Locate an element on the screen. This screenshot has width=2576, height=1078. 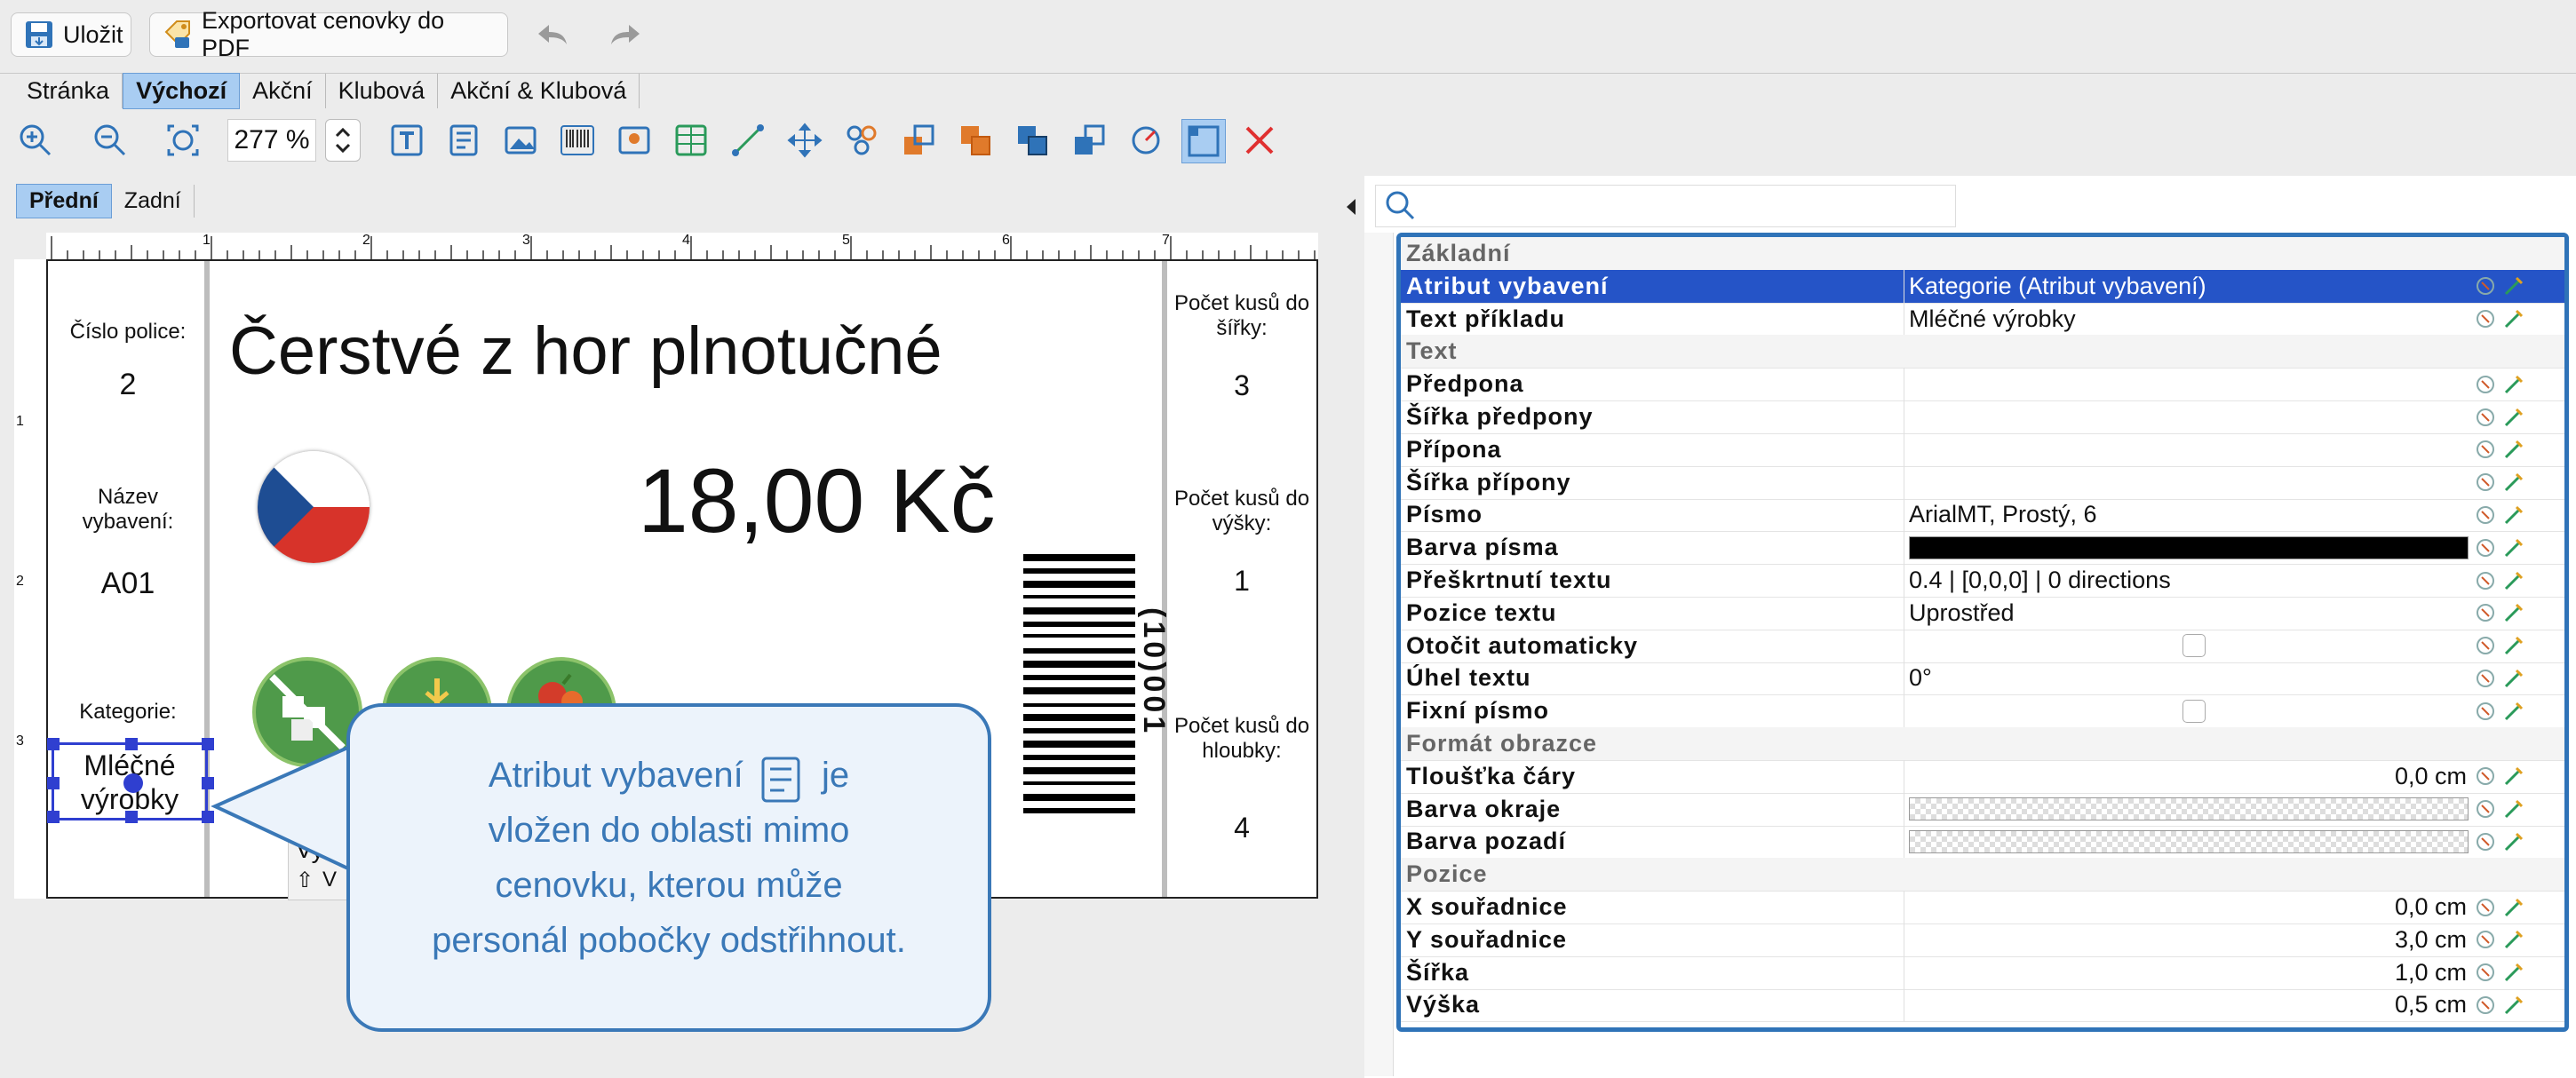
property-row: Šířka předpony is located at coordinates (1982, 417).